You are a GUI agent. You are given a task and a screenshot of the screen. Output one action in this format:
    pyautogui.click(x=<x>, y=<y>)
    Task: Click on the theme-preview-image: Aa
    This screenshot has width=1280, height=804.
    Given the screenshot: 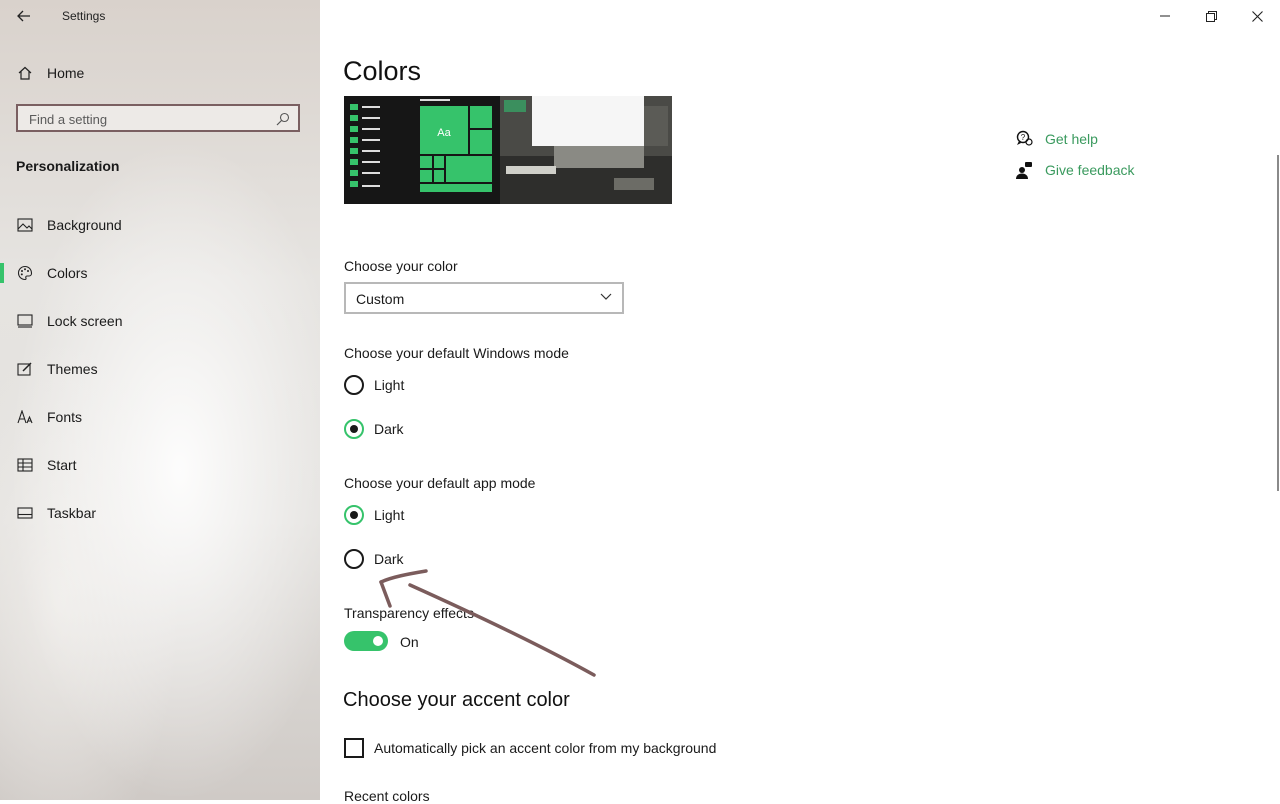 What is the action you would take?
    pyautogui.click(x=508, y=150)
    